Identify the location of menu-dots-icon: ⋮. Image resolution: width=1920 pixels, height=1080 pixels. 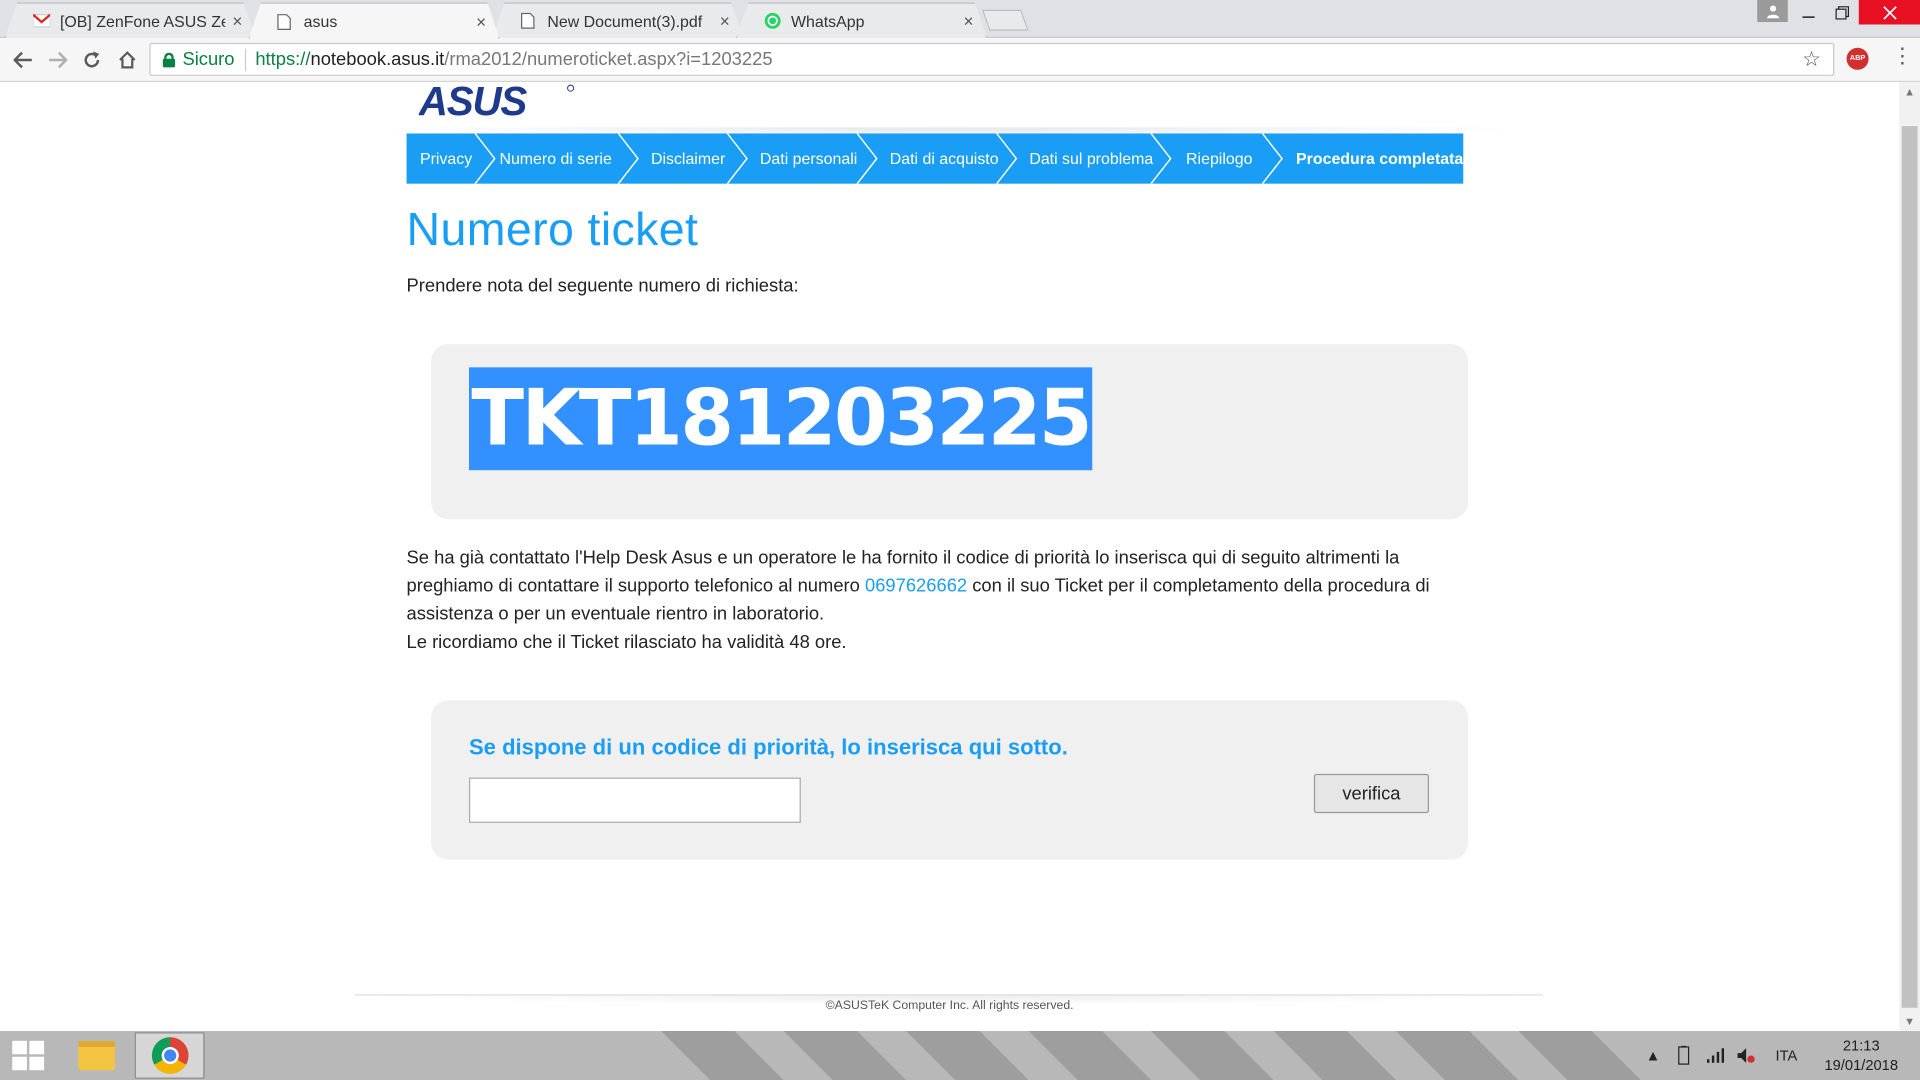
(1902, 56).